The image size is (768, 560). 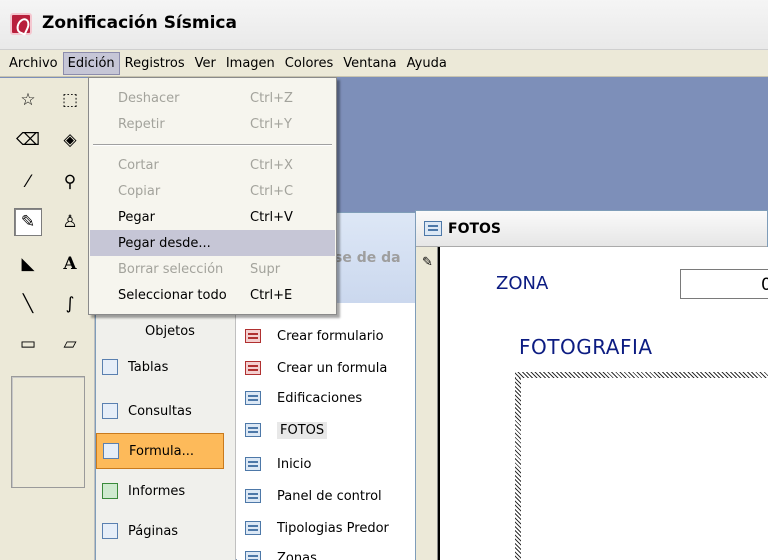 I want to click on app-icon, so click(x=21, y=24).